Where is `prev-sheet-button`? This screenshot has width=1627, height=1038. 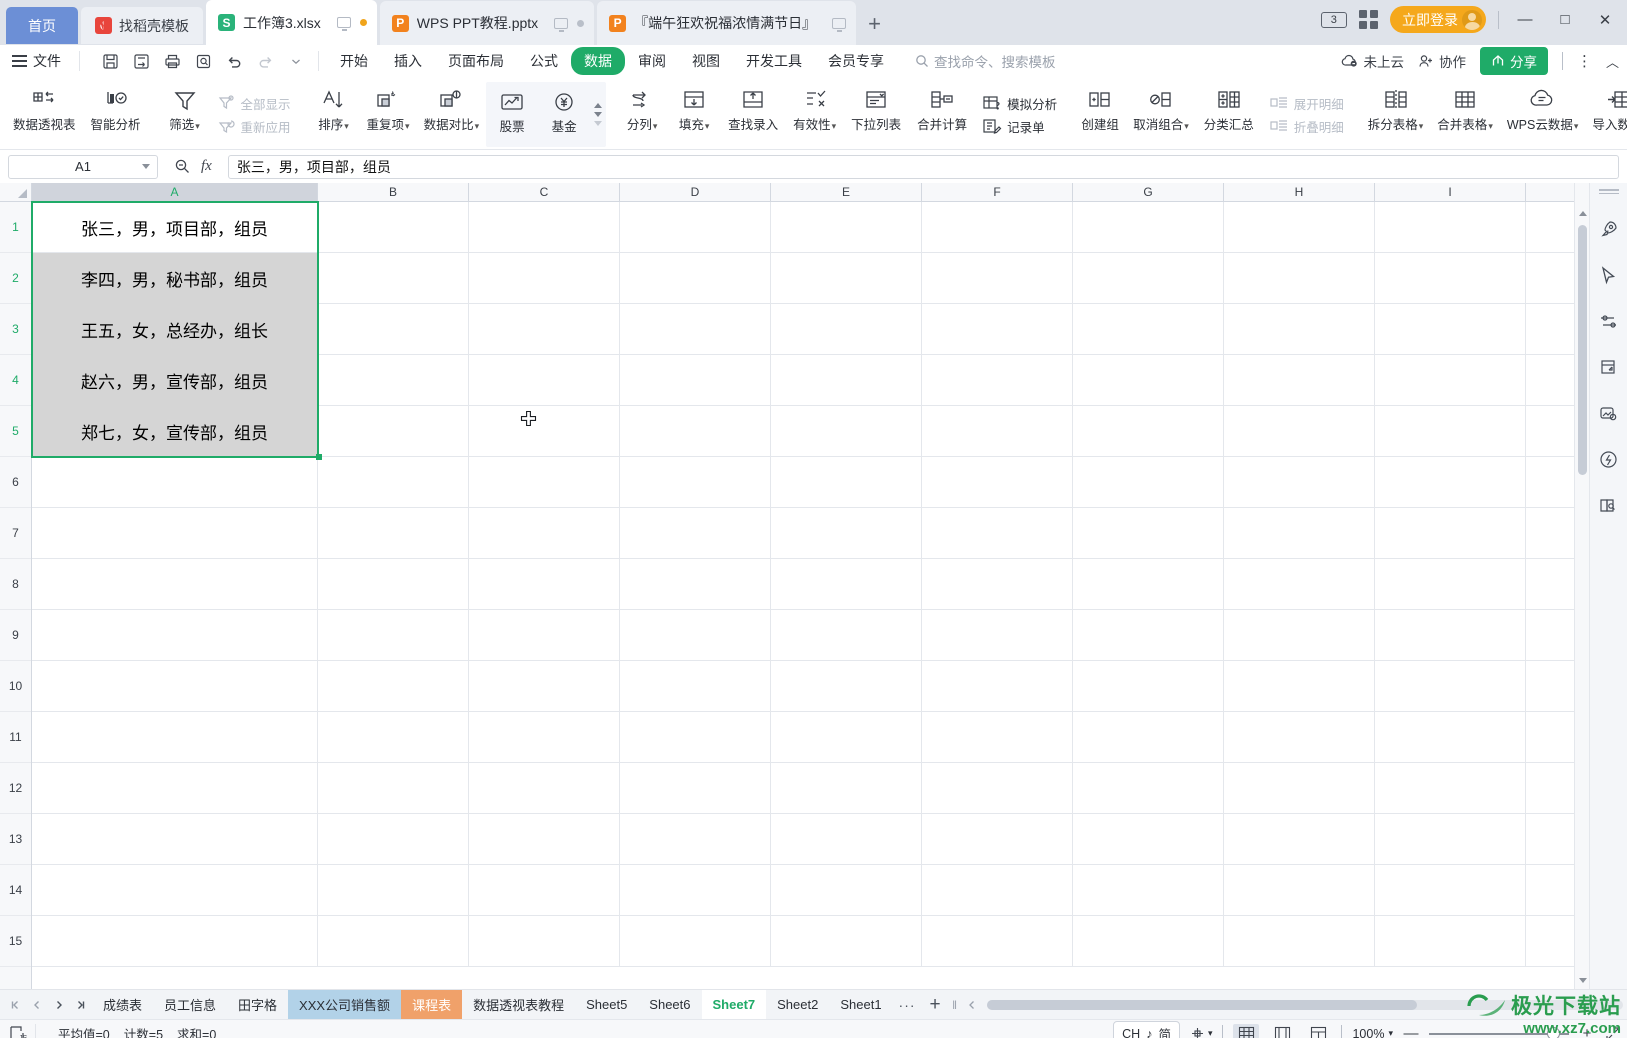
prev-sheet-button is located at coordinates (37, 1005).